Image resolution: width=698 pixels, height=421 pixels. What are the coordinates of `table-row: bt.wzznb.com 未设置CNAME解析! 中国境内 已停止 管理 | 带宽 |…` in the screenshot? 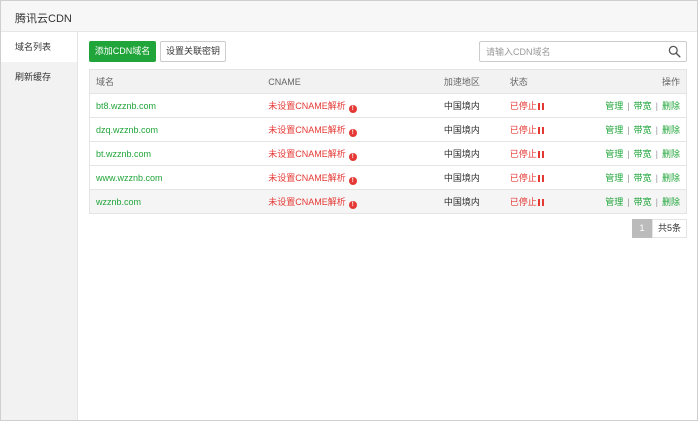 It's located at (388, 153).